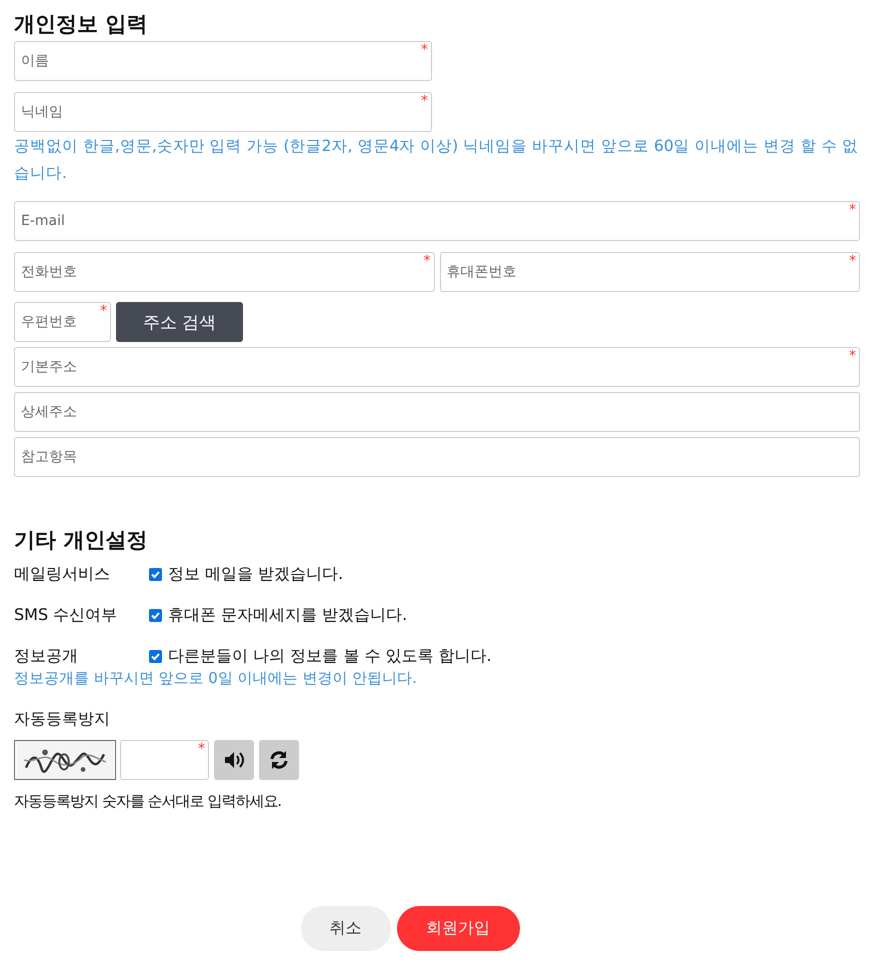  Describe the element at coordinates (437, 160) in the screenshot. I see `hint-text: 공백없이 한글,영문,숫자만 입력 가능 (한글2자, 영문4자 이상) 닉네임을 바꾸시면 앞으로 60일 이내에는 변경 할 수 없습니다.` at that location.